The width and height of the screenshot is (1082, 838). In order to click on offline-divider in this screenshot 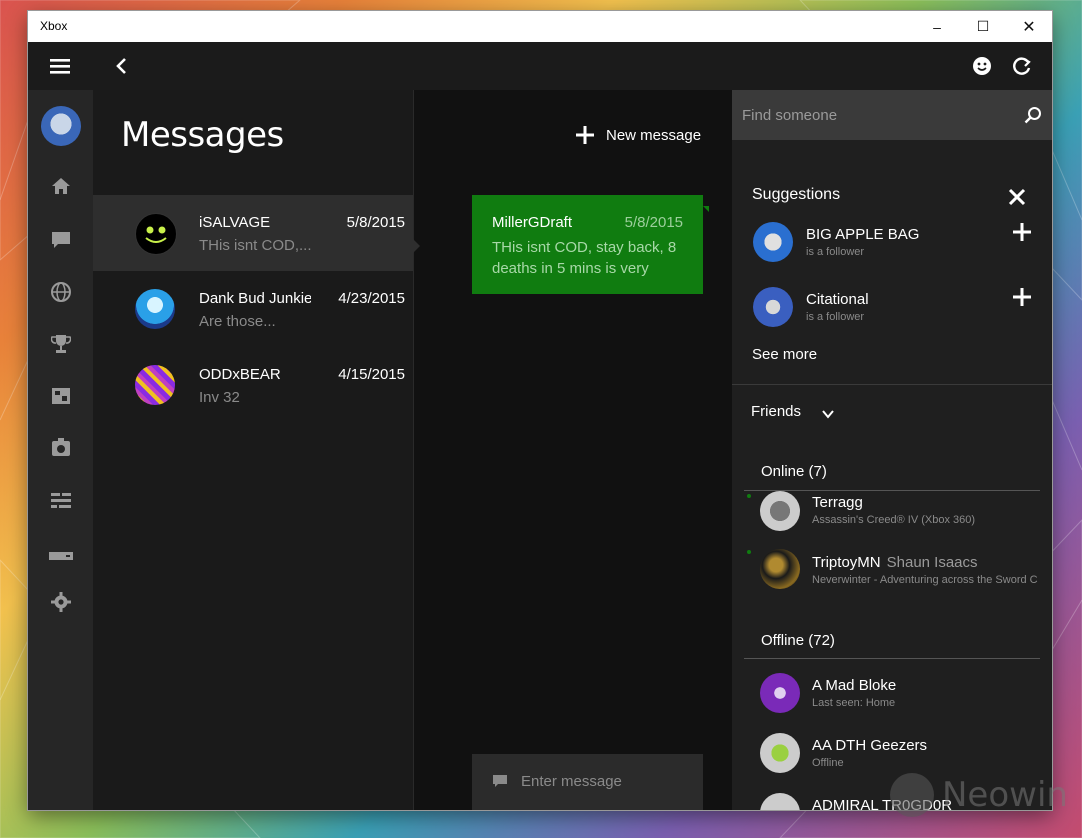, I will do `click(892, 658)`.